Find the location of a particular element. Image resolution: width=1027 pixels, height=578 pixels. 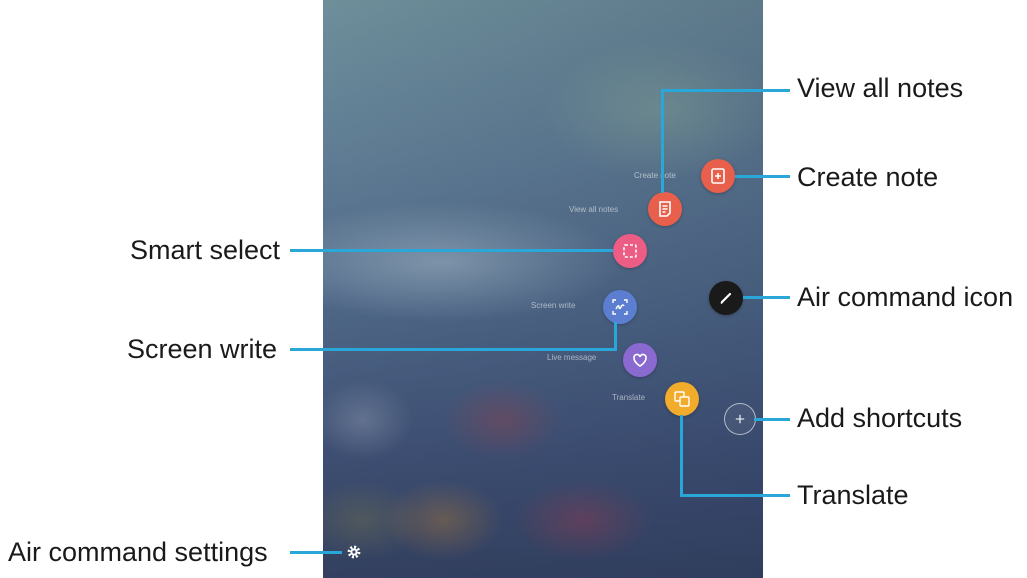

plus-icon is located at coordinates (740, 419).